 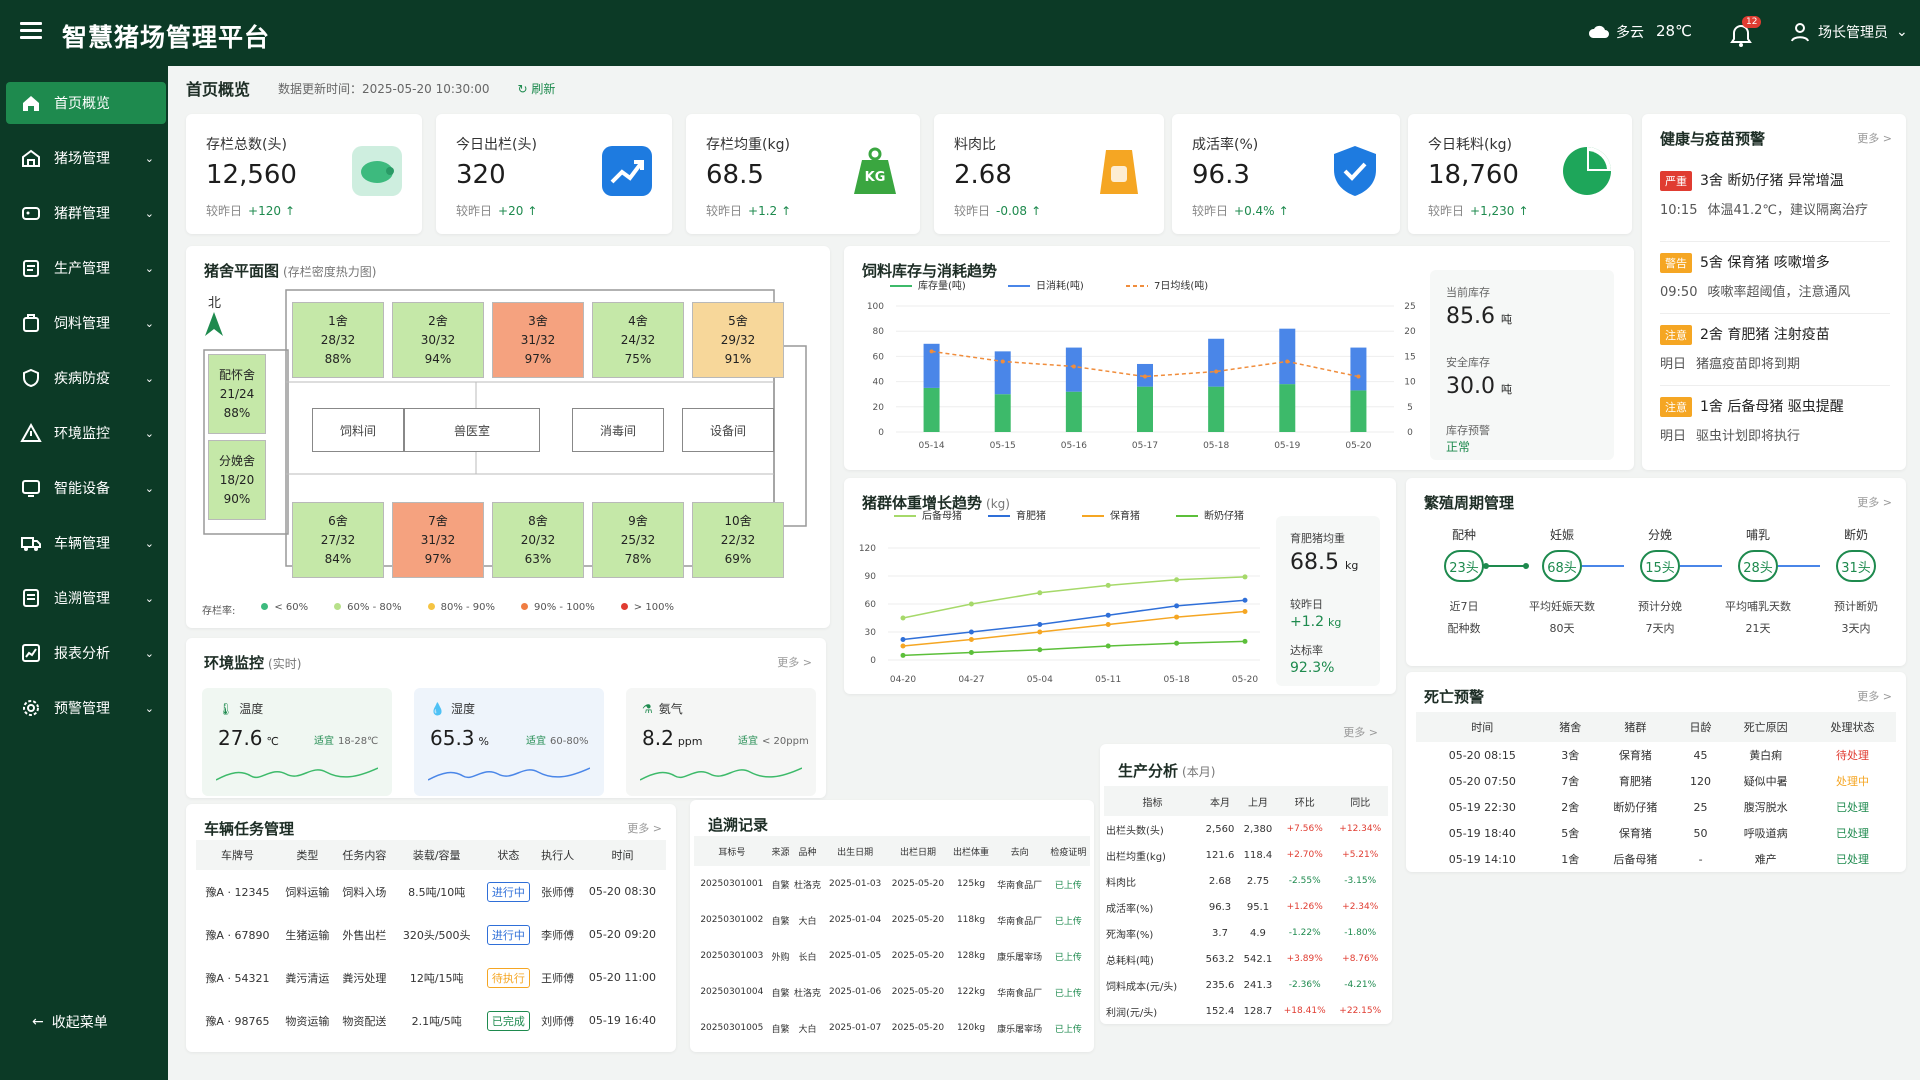 What do you see at coordinates (538, 540) in the screenshot?
I see `pen-room: 8舍 20/32 63%` at bounding box center [538, 540].